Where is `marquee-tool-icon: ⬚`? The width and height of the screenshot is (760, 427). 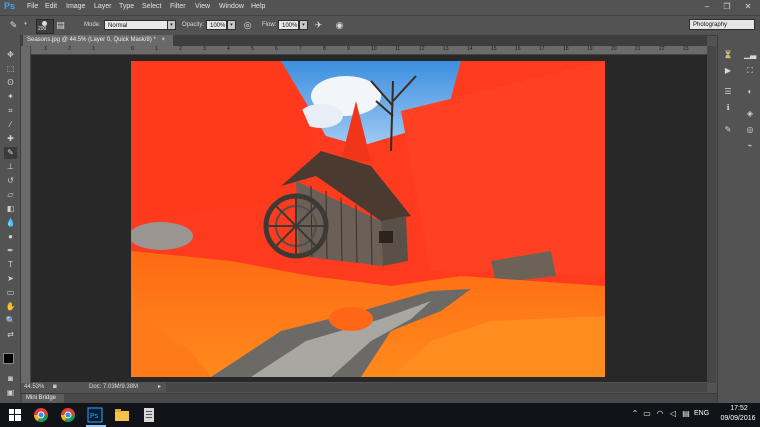 marquee-tool-icon: ⬚ is located at coordinates (10, 69).